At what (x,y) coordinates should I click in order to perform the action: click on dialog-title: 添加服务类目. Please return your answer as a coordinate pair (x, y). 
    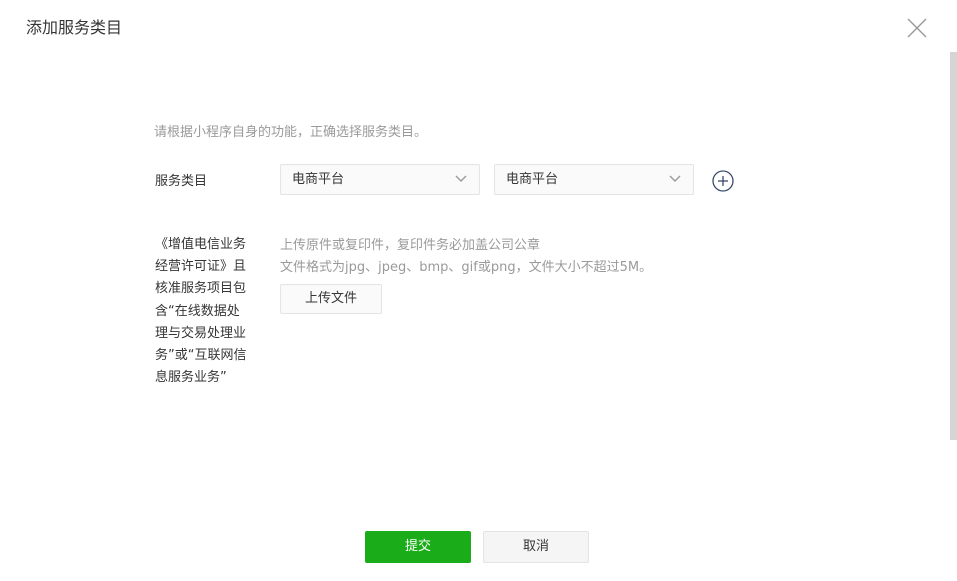
    Looking at the image, I should click on (74, 27).